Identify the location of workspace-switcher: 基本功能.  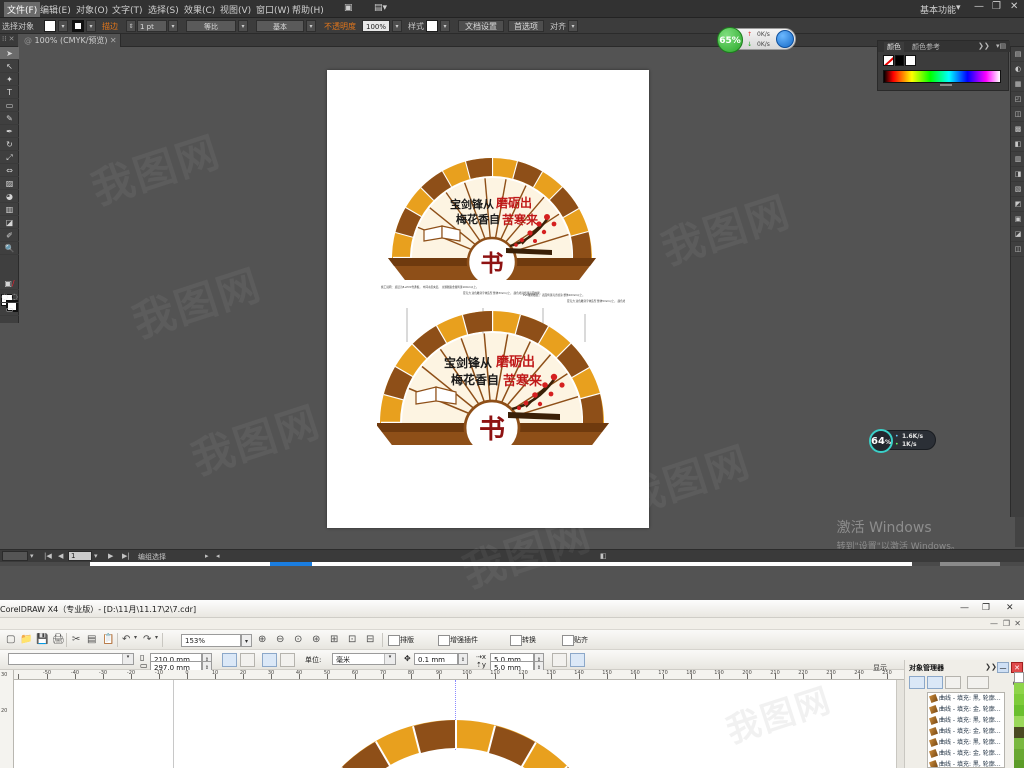
(938, 9).